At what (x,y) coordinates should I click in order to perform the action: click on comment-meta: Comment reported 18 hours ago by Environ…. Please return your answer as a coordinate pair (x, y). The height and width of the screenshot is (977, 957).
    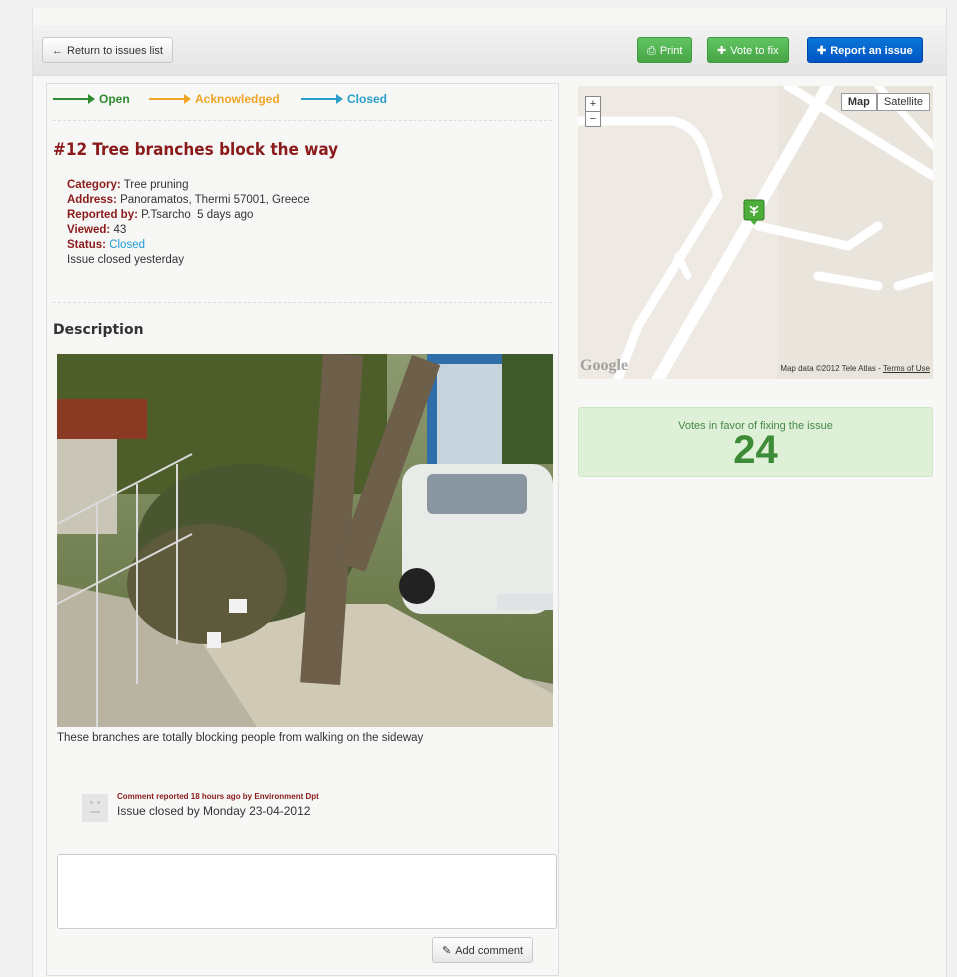
    Looking at the image, I should click on (218, 796).